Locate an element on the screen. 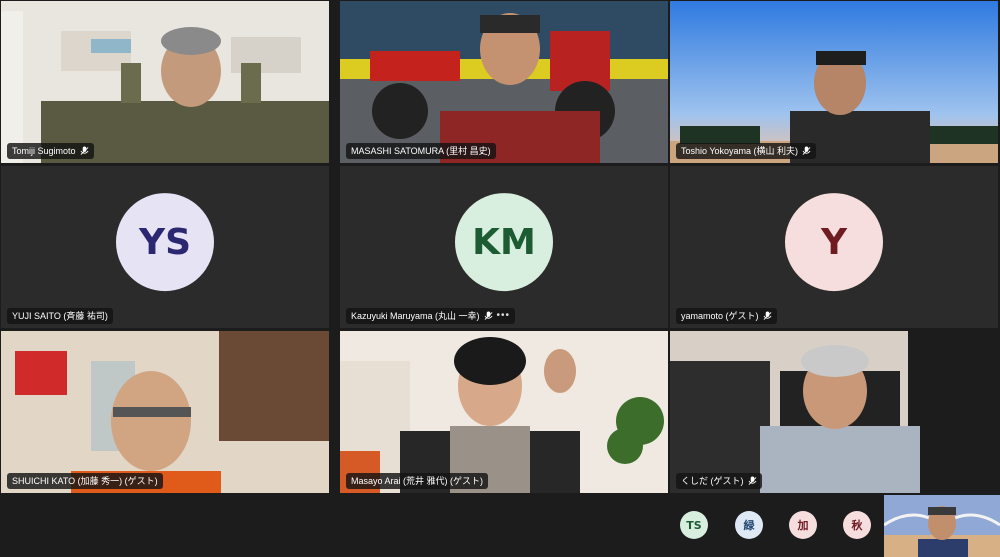  participant-nameplate: Tomiji Sugimoto is located at coordinates (50, 151).